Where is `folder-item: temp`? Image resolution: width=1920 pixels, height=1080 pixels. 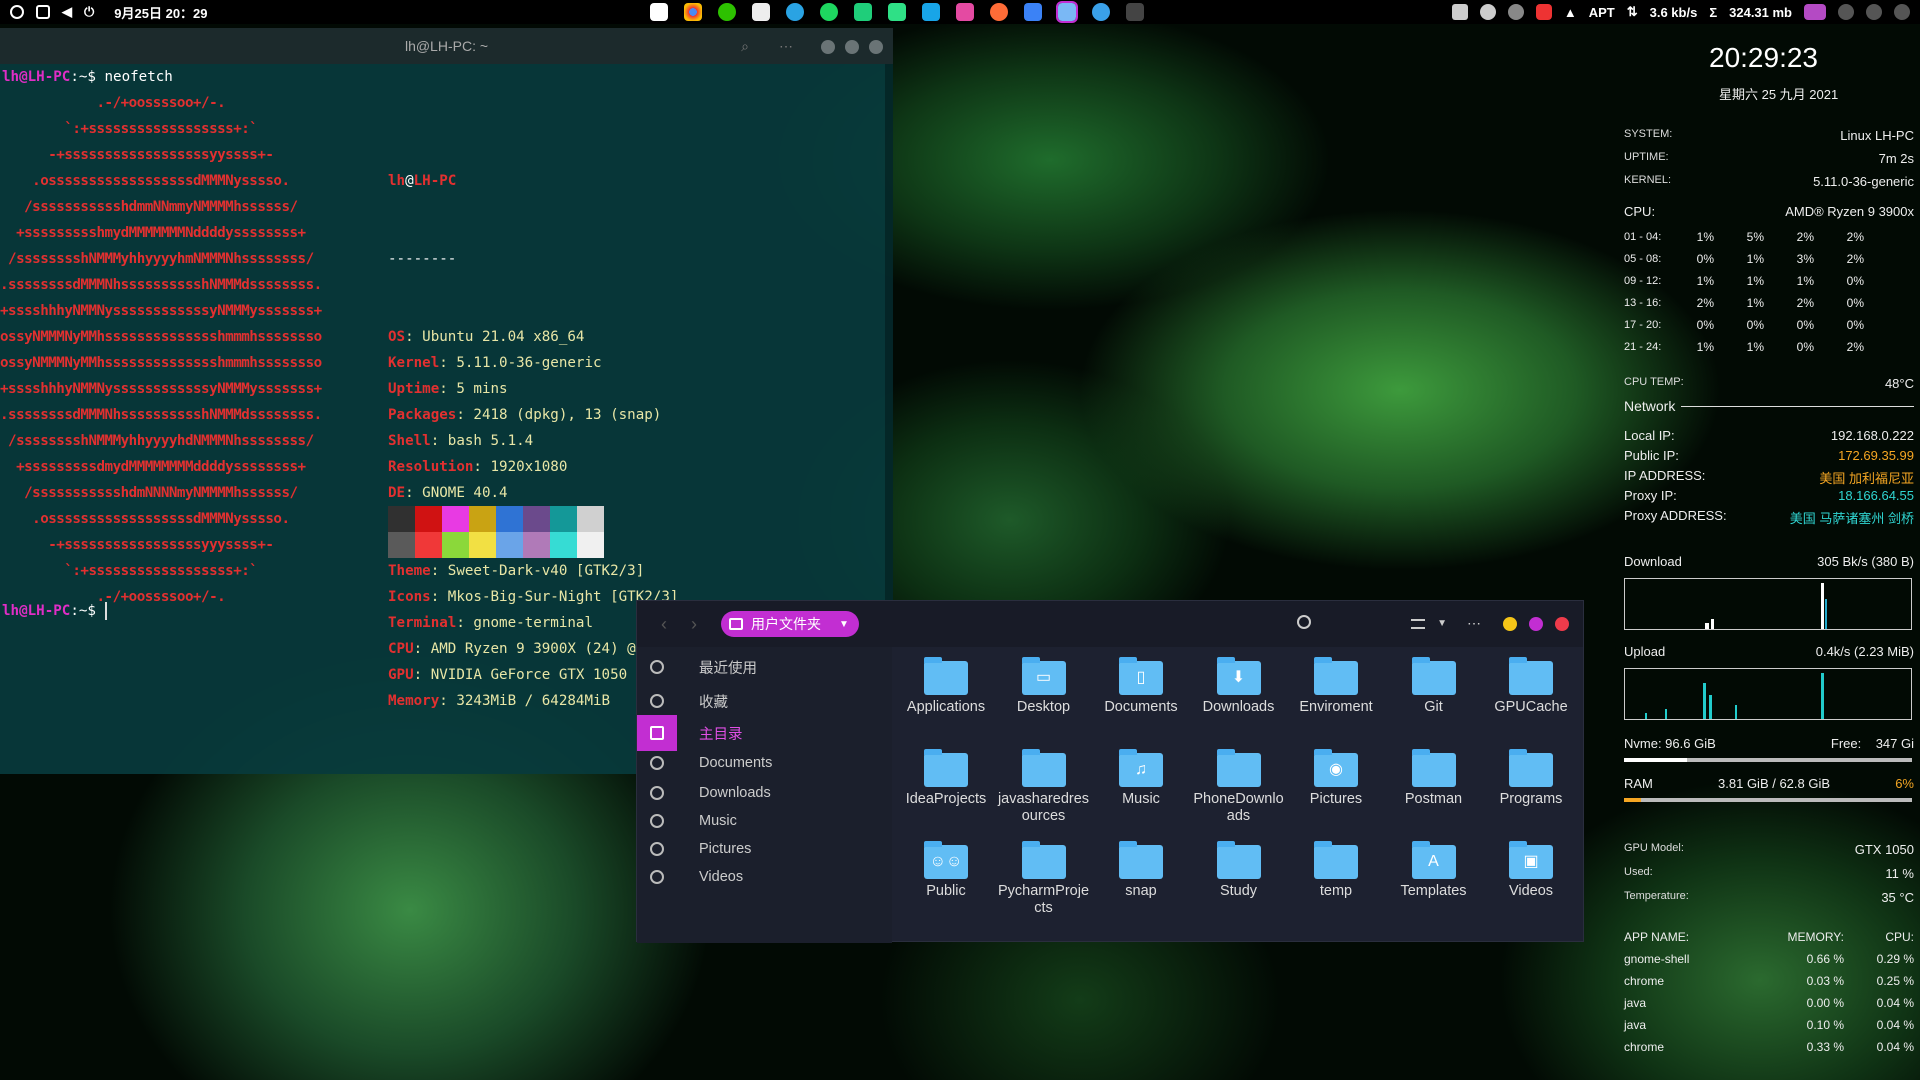 folder-item: temp is located at coordinates (1336, 870).